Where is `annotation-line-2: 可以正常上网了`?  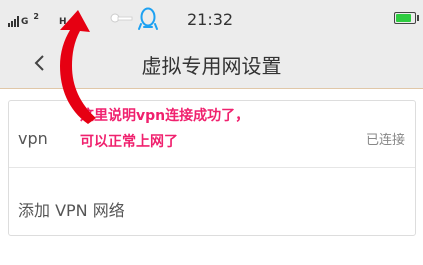
annotation-line-2: 可以正常上网了 is located at coordinates (129, 142).